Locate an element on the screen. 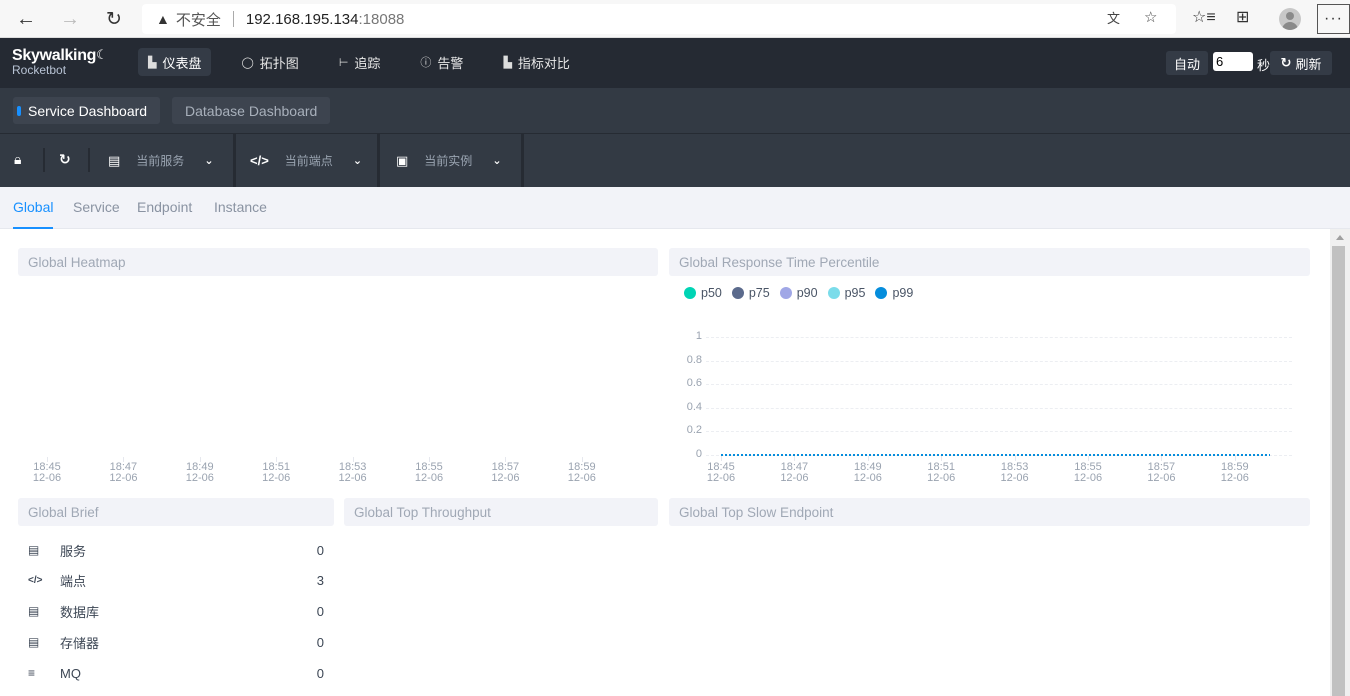 The image size is (1350, 696). brief-row-endpoint: </> 端点 3 is located at coordinates (176, 580).